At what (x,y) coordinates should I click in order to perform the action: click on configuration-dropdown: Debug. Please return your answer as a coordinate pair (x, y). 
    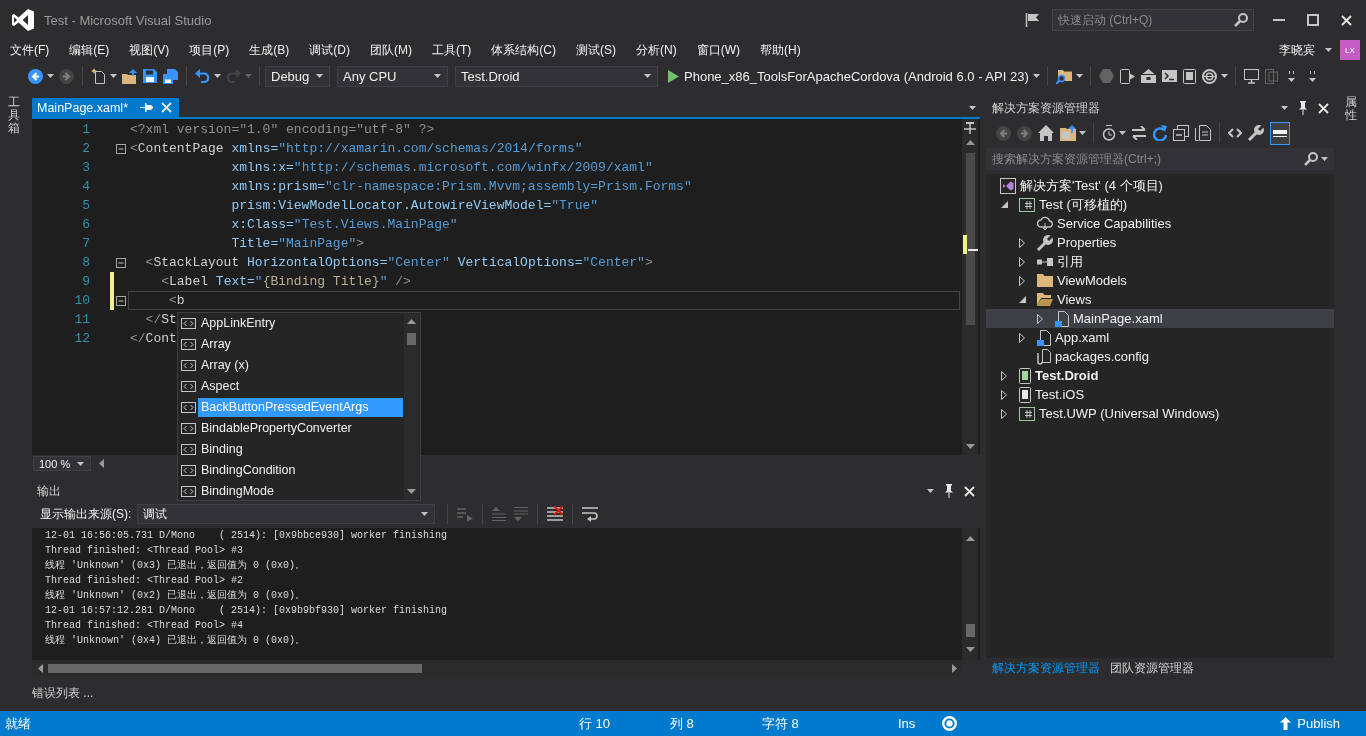
    Looking at the image, I should click on (297, 76).